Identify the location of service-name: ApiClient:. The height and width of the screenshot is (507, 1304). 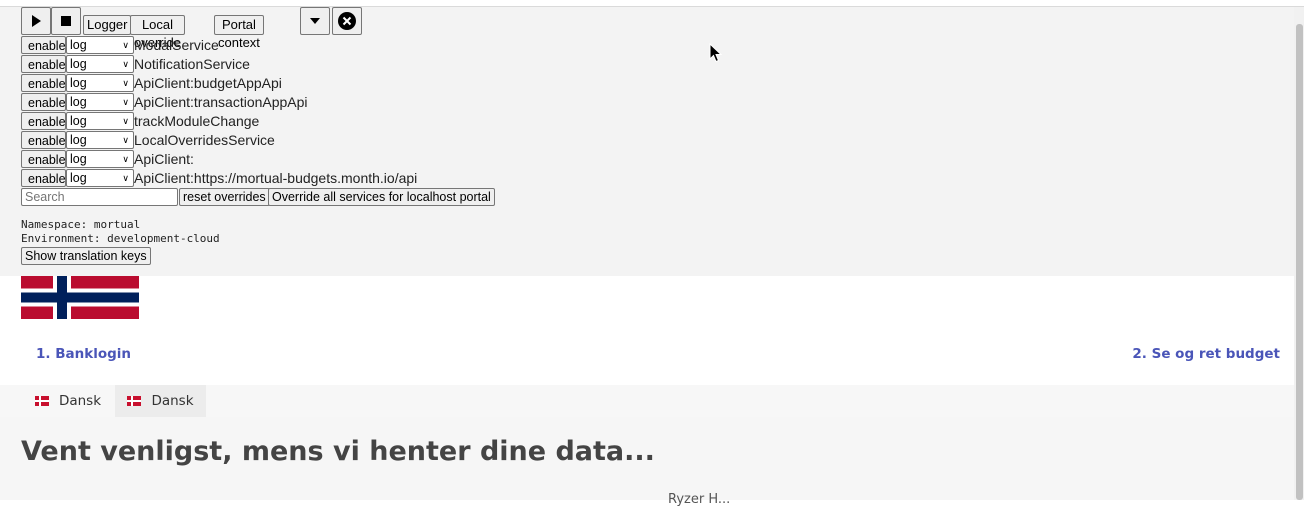
(164, 159).